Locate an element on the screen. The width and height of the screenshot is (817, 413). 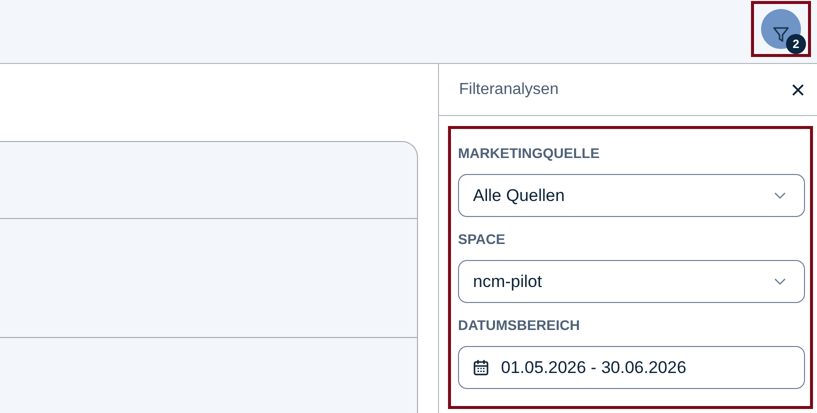
field-label: DATUMSBEREICH is located at coordinates (519, 325).